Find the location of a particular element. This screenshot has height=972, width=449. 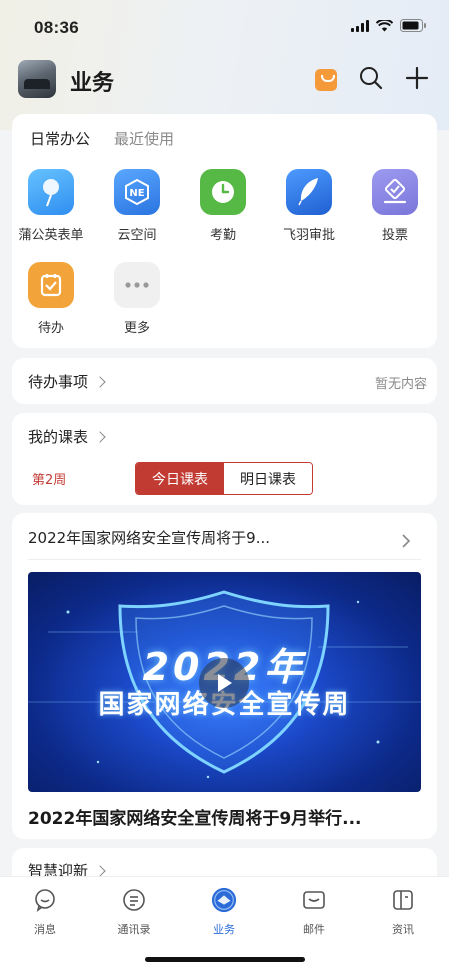

tab-mail: 邮件 is located at coordinates (314, 912).